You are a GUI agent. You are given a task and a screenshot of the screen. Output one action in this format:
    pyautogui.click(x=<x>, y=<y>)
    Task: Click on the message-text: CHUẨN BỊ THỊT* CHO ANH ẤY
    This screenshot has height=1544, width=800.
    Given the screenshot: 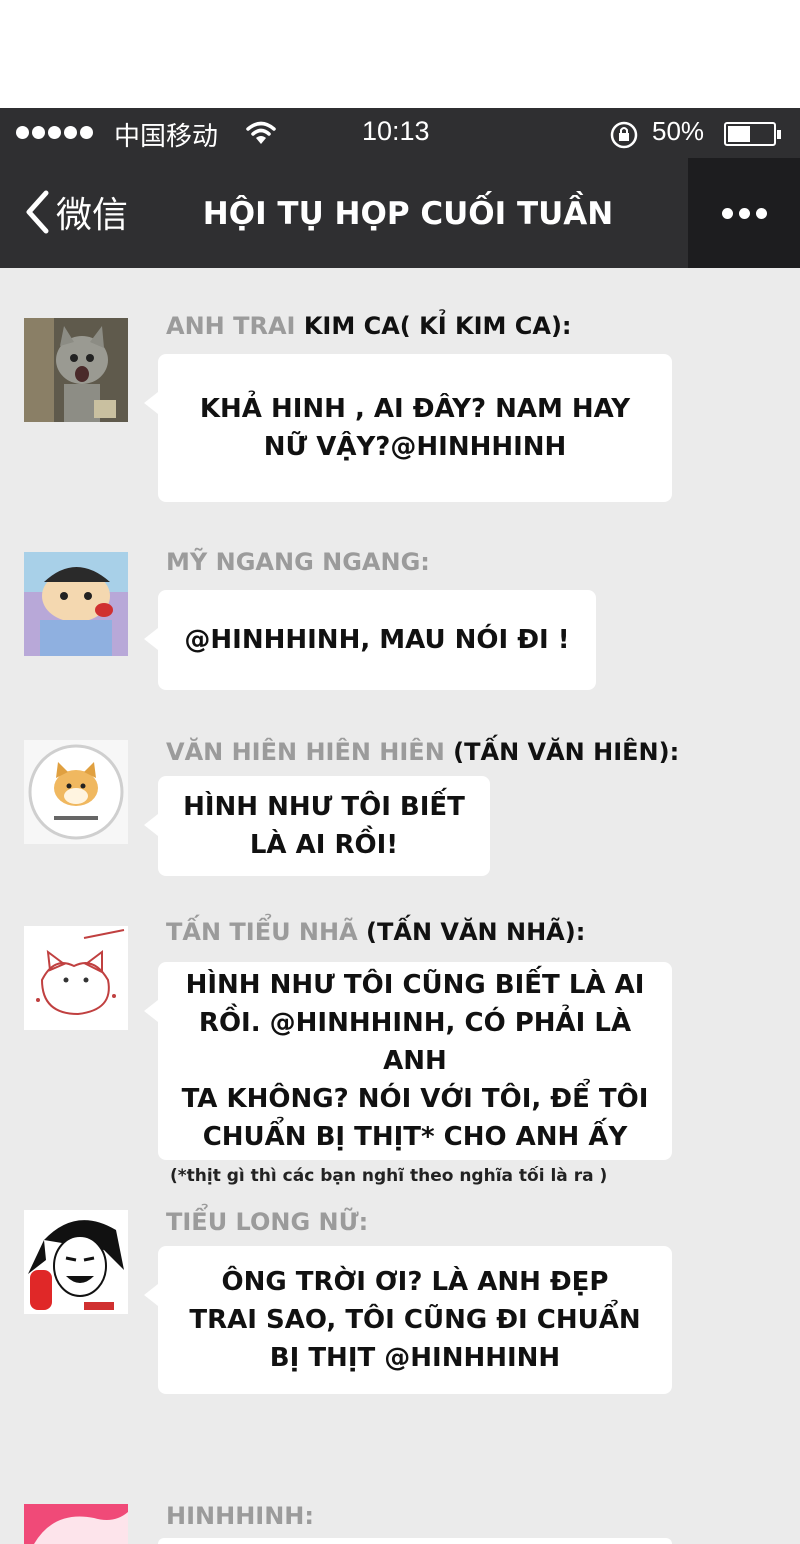 What is the action you would take?
    pyautogui.click(x=415, y=1137)
    